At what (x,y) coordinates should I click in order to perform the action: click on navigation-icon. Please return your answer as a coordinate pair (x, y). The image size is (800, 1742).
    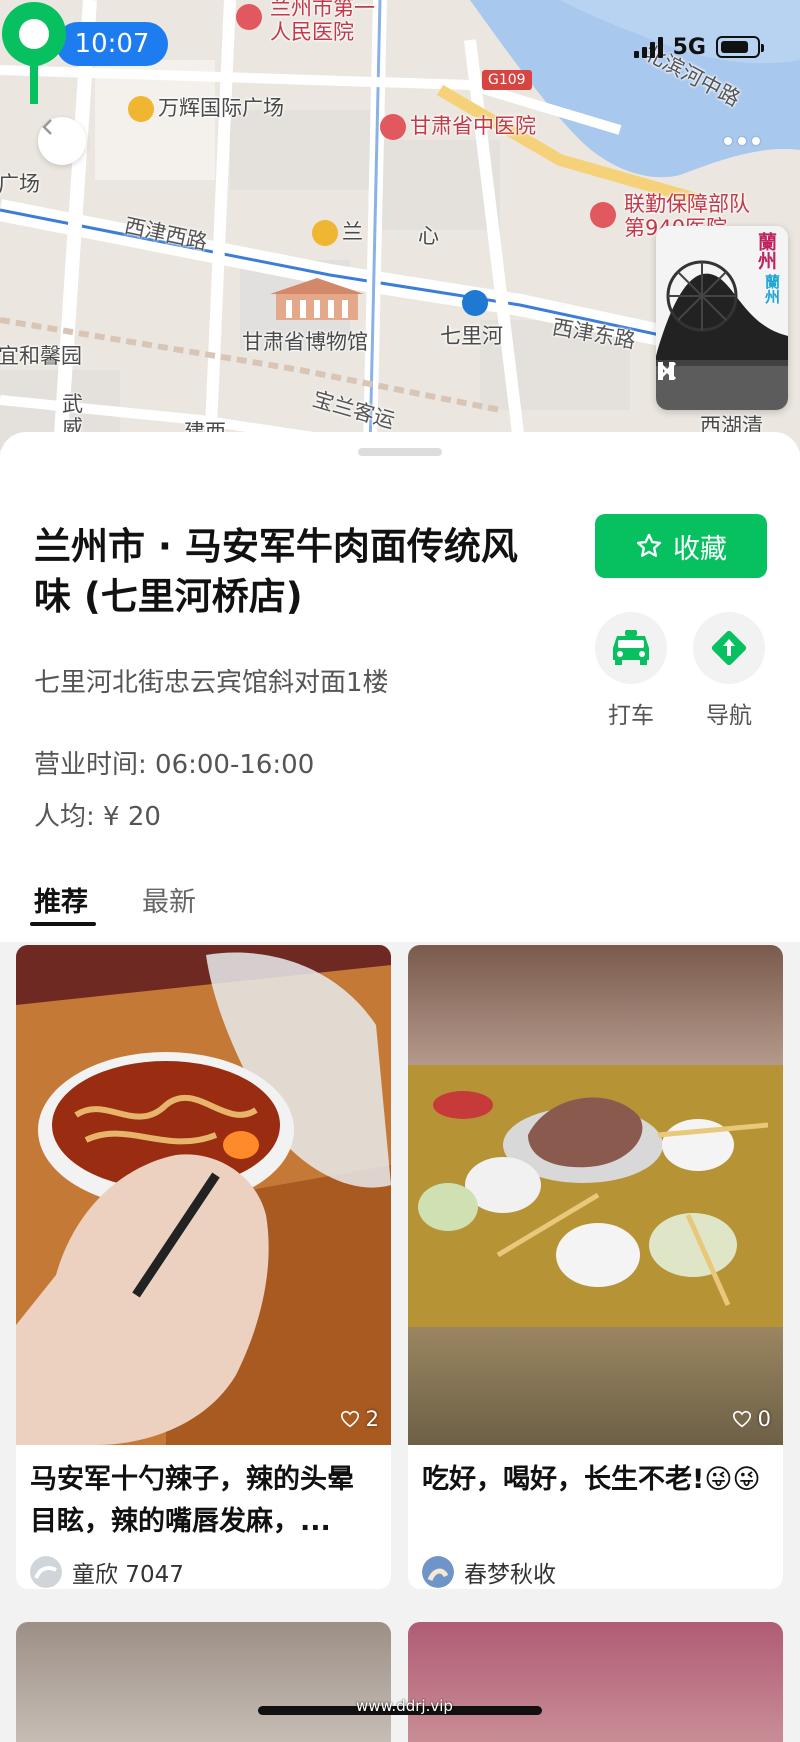
    Looking at the image, I should click on (729, 648).